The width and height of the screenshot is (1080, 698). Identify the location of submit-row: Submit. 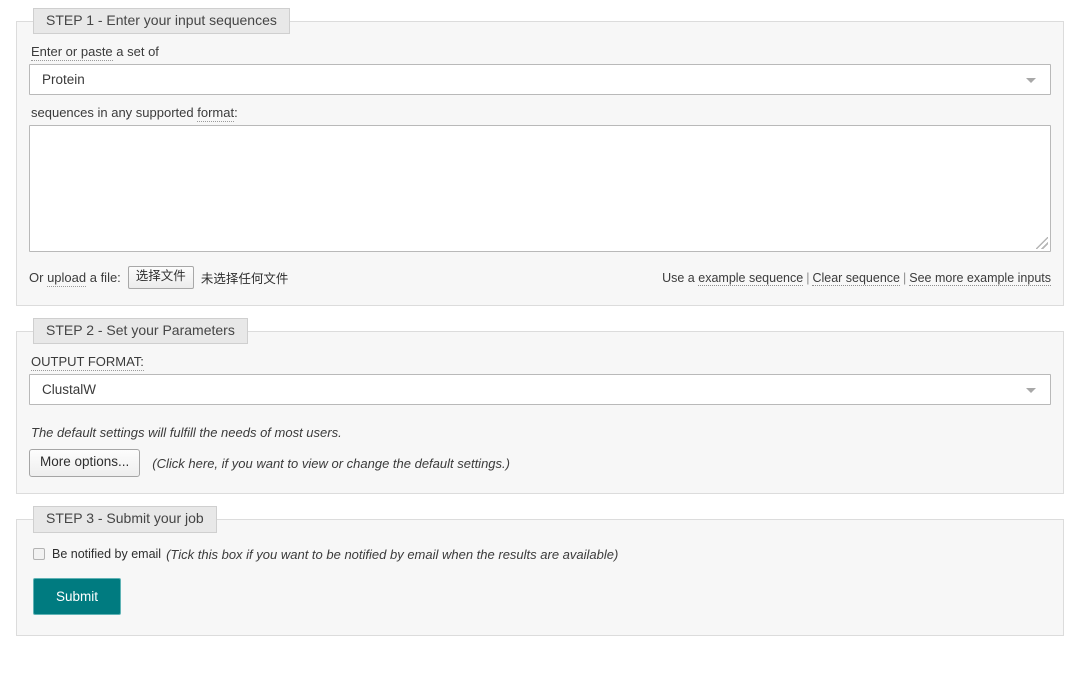
(540, 588).